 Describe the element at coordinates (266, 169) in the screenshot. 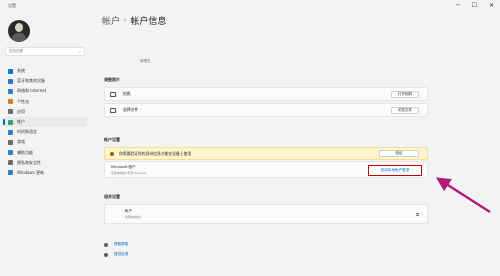

I see `microsoft-account-row: Microsoft 帐户 使用本地帐户登录 Windows 改用本地帐户登录` at that location.